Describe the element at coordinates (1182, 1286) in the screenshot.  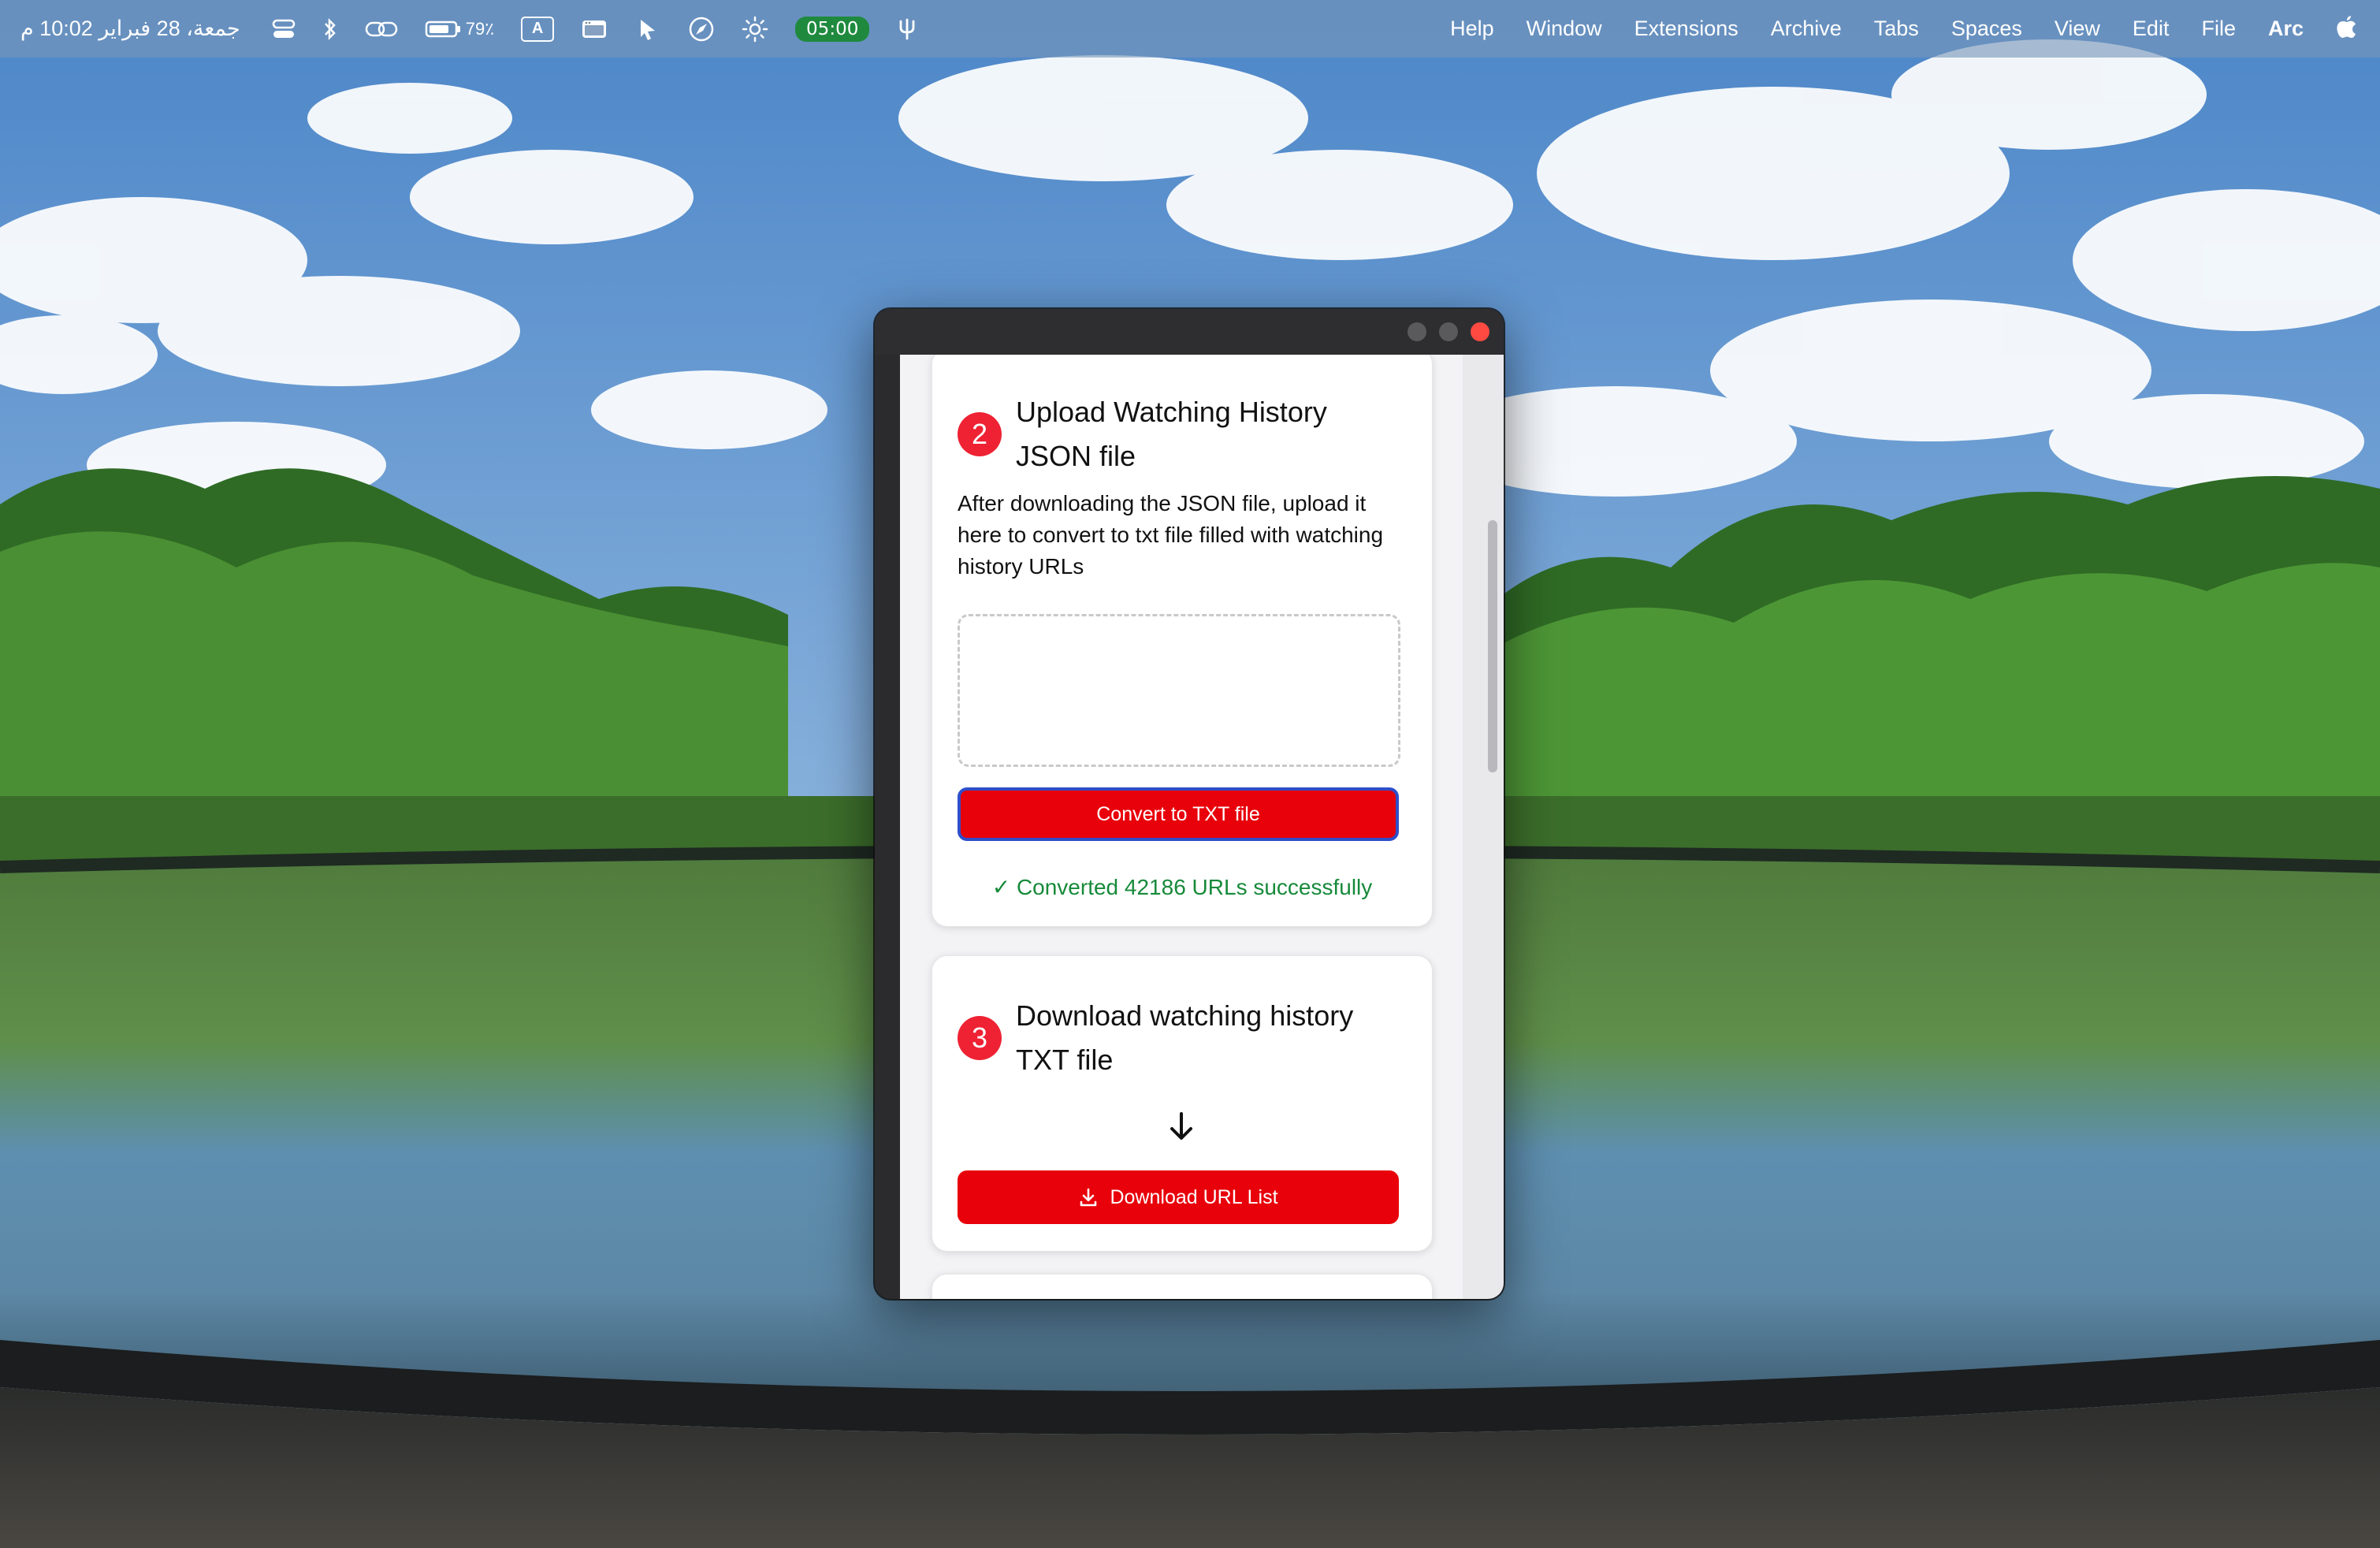
I see `next-step-card` at that location.